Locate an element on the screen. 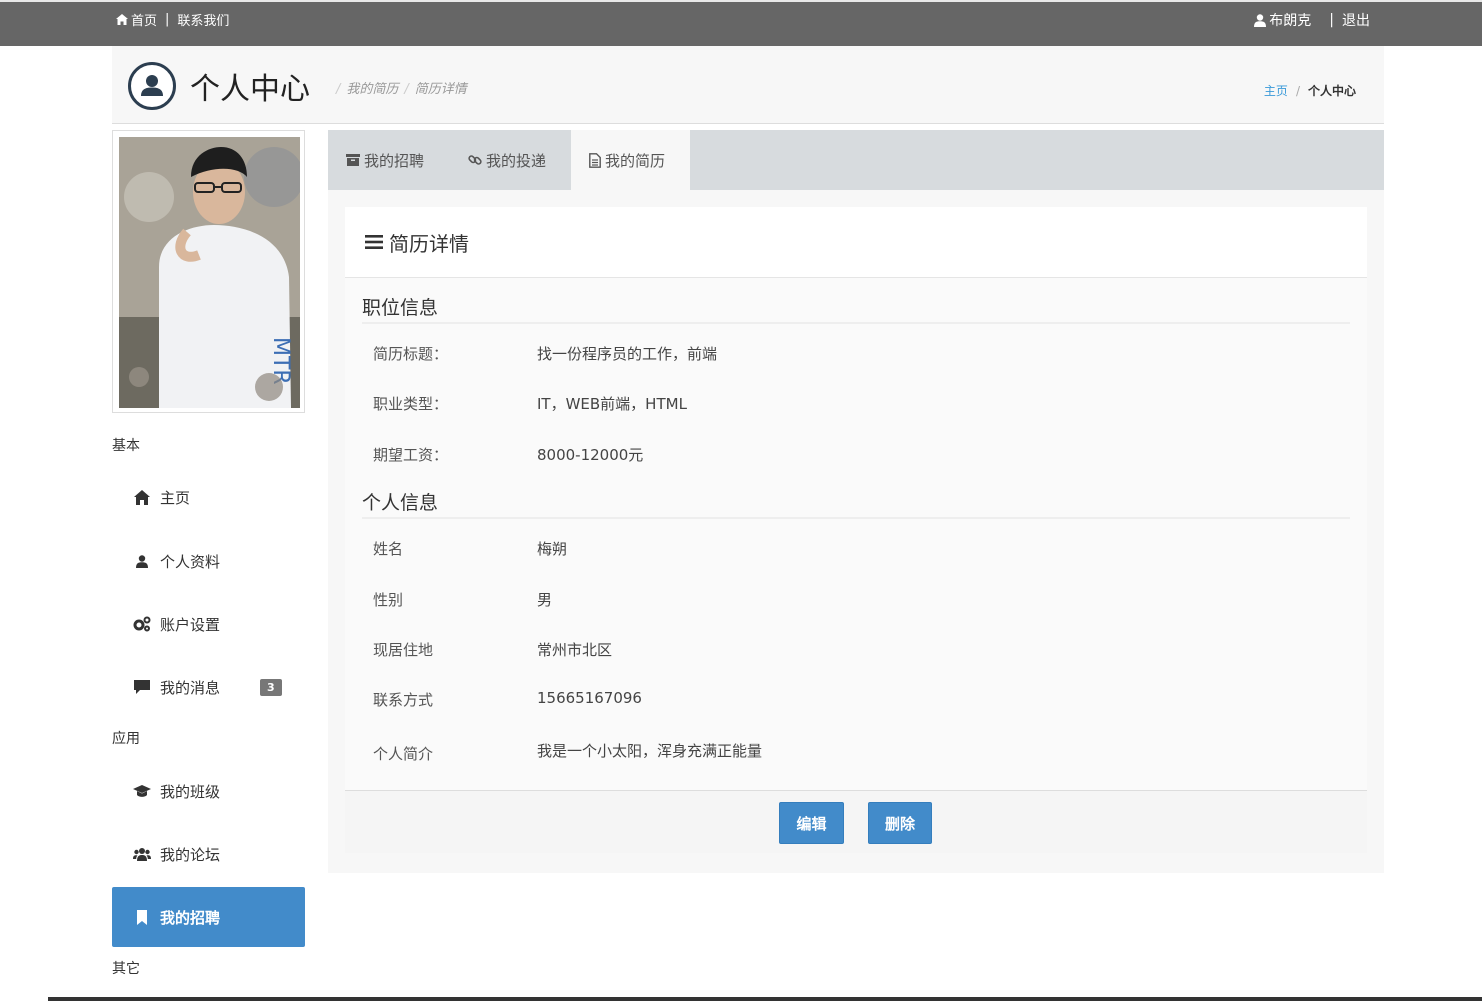 The height and width of the screenshot is (1001, 1482). tab-bar: 我的招聘 我的投递 我的简历 is located at coordinates (856, 160).